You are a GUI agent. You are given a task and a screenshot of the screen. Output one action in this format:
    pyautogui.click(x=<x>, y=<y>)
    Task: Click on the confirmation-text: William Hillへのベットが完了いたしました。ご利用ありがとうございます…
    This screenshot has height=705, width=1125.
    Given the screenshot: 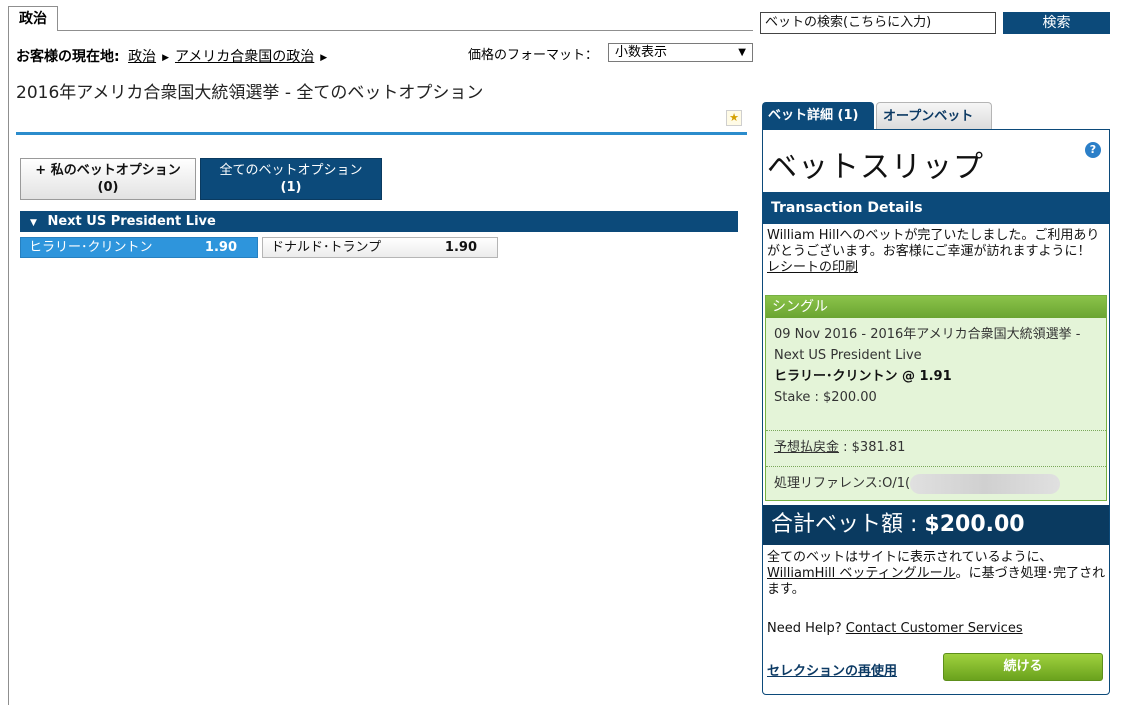 What is the action you would take?
    pyautogui.click(x=937, y=252)
    